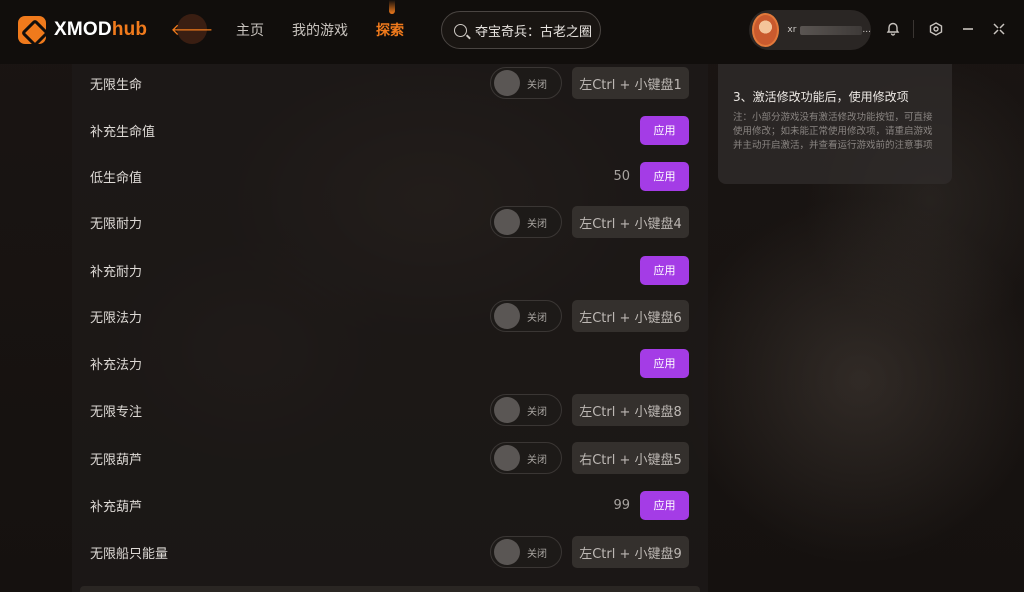  Describe the element at coordinates (390, 363) in the screenshot. I see `cheat-row: 补充法力 应用` at that location.